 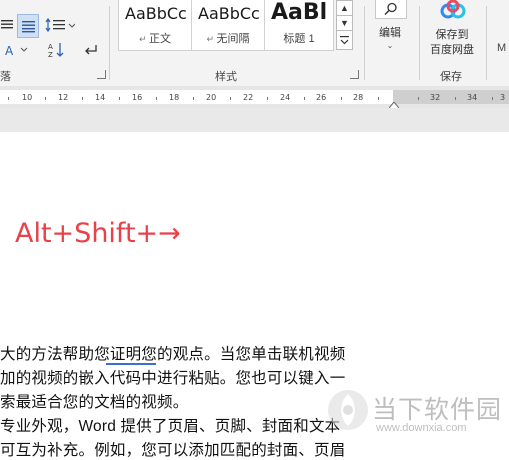 What do you see at coordinates (228, 39) in the screenshot?
I see `style-name: ↵ 无间隔` at bounding box center [228, 39].